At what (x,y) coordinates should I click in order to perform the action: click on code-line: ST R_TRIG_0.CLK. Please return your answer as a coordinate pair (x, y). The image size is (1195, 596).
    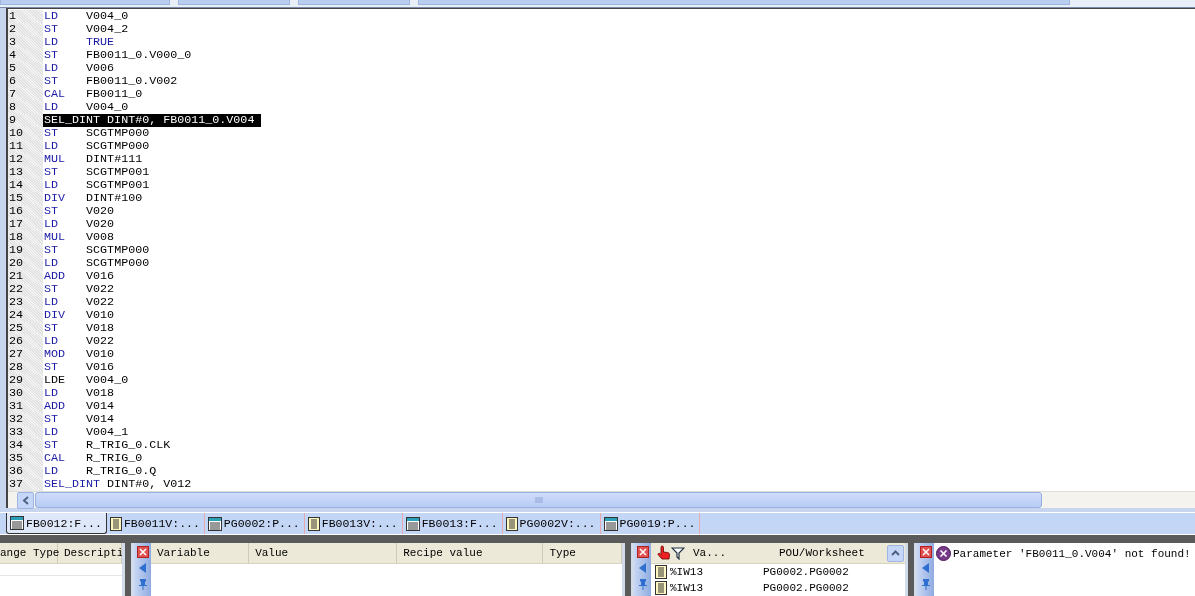
    Looking at the image, I should click on (107, 445).